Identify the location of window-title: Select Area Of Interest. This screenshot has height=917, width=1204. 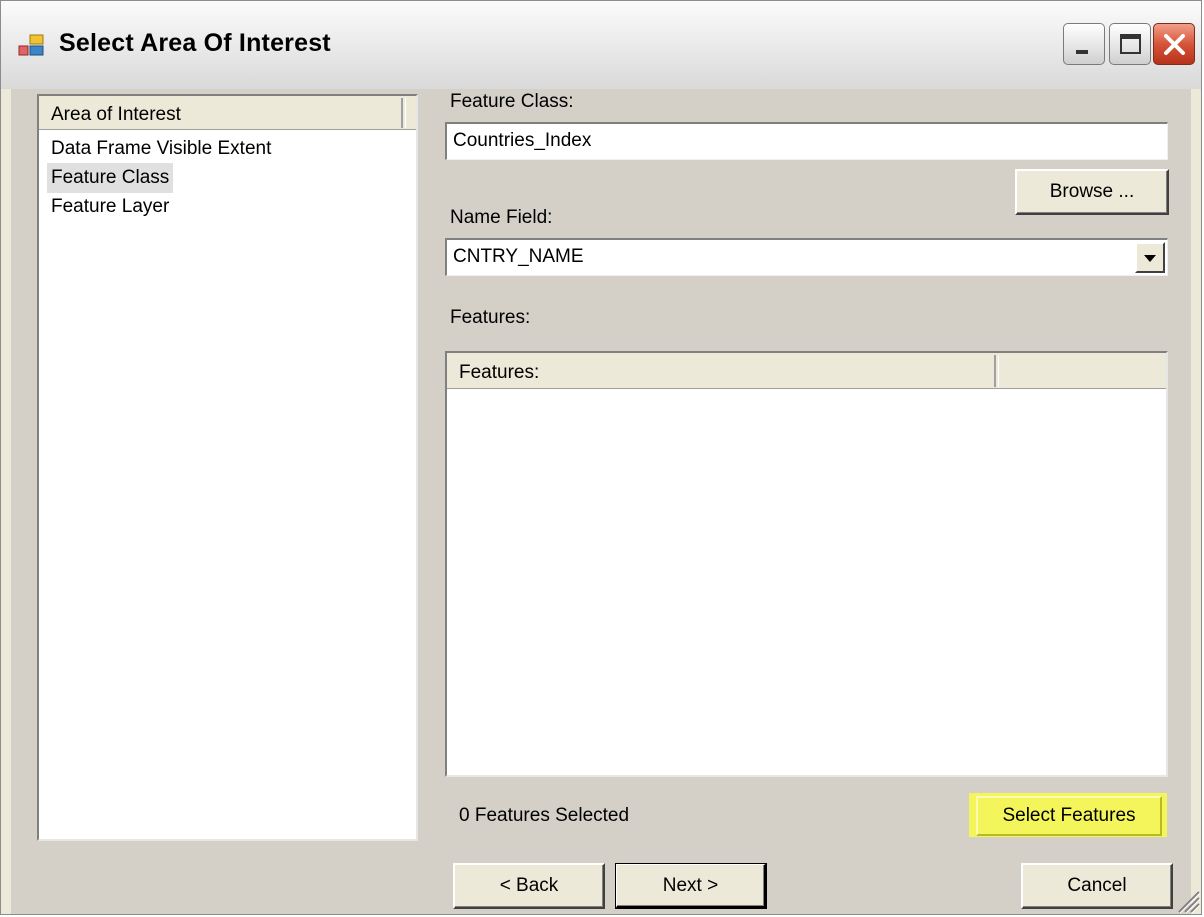
(195, 43).